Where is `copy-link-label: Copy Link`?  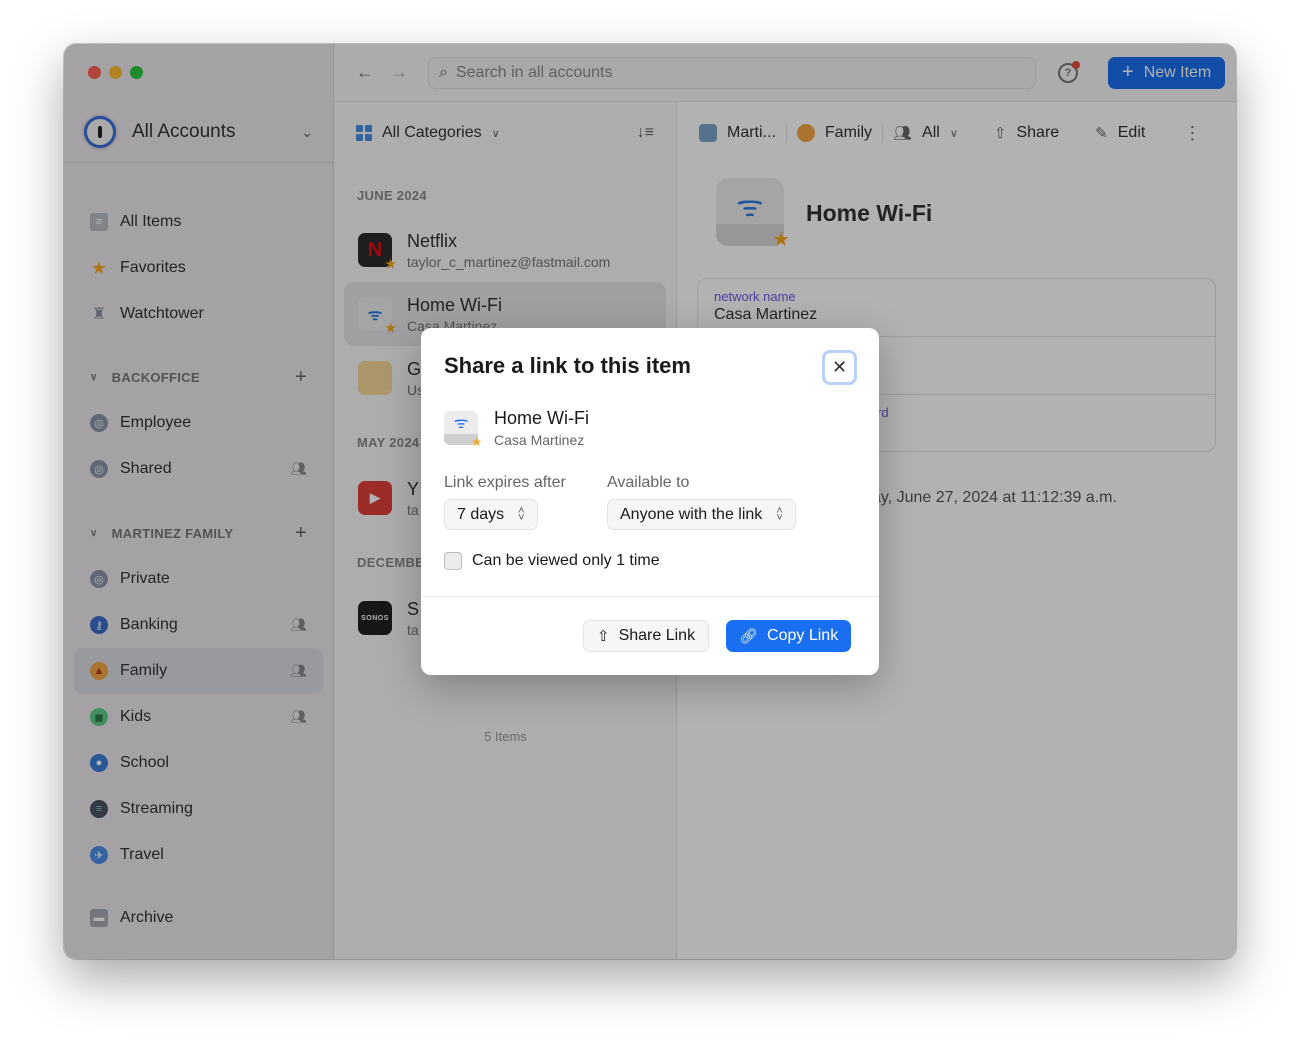
copy-link-label: Copy Link is located at coordinates (803, 635).